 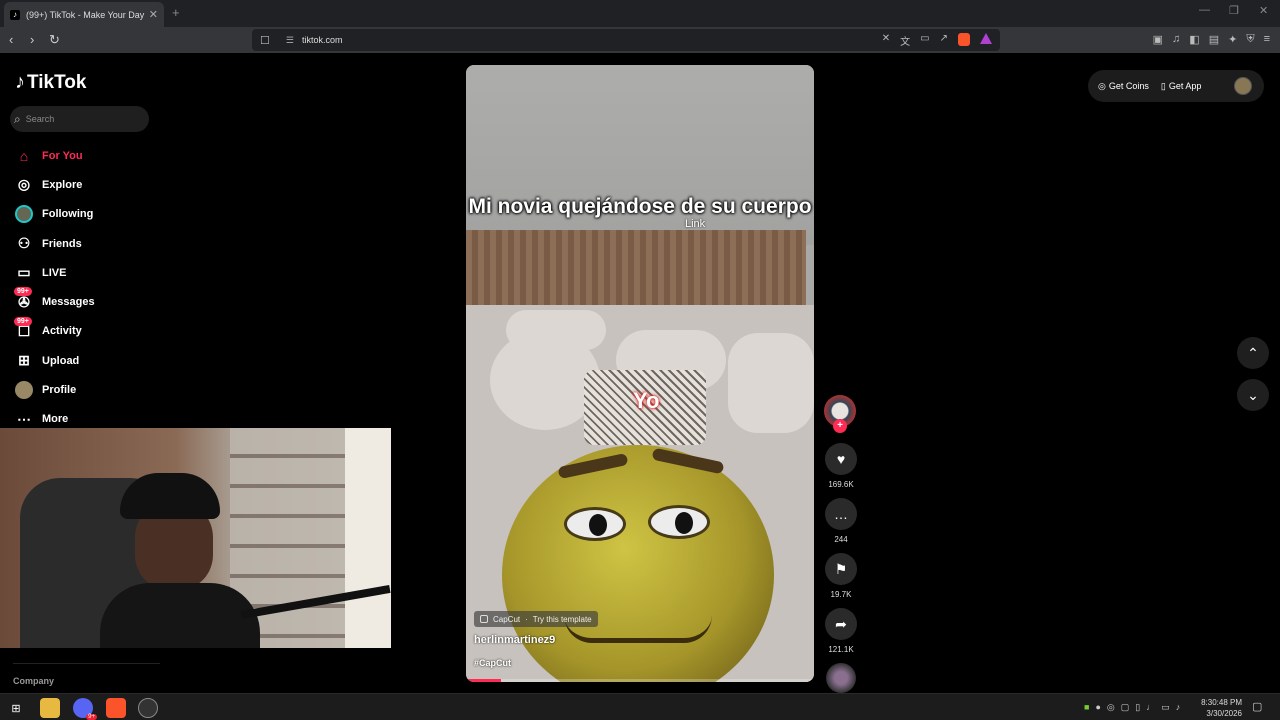 What do you see at coordinates (1257, 706) in the screenshot?
I see `notification-icon: ▢` at bounding box center [1257, 706].